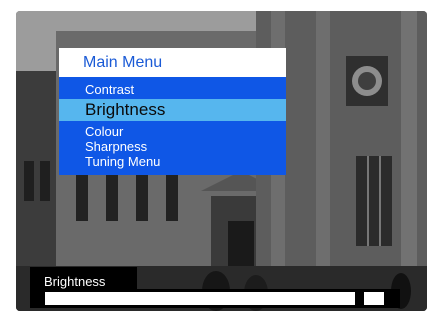  I want to click on slider-track, so click(200, 298).